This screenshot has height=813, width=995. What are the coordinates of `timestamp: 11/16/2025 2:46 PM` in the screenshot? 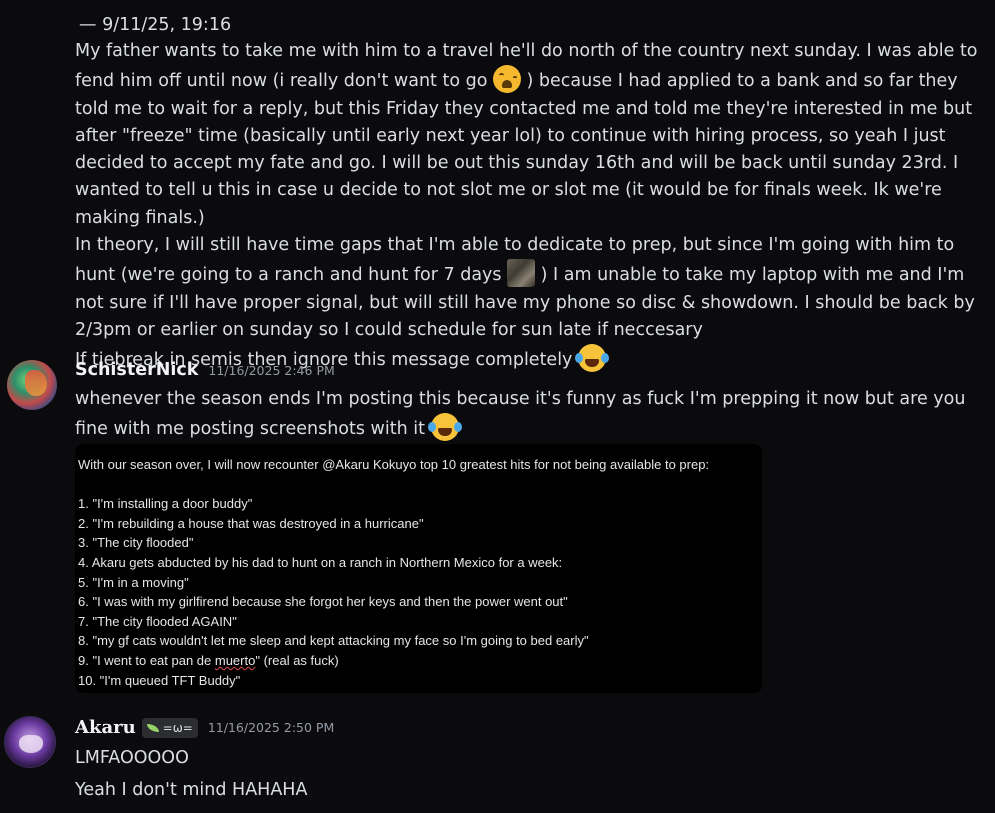 It's located at (271, 370).